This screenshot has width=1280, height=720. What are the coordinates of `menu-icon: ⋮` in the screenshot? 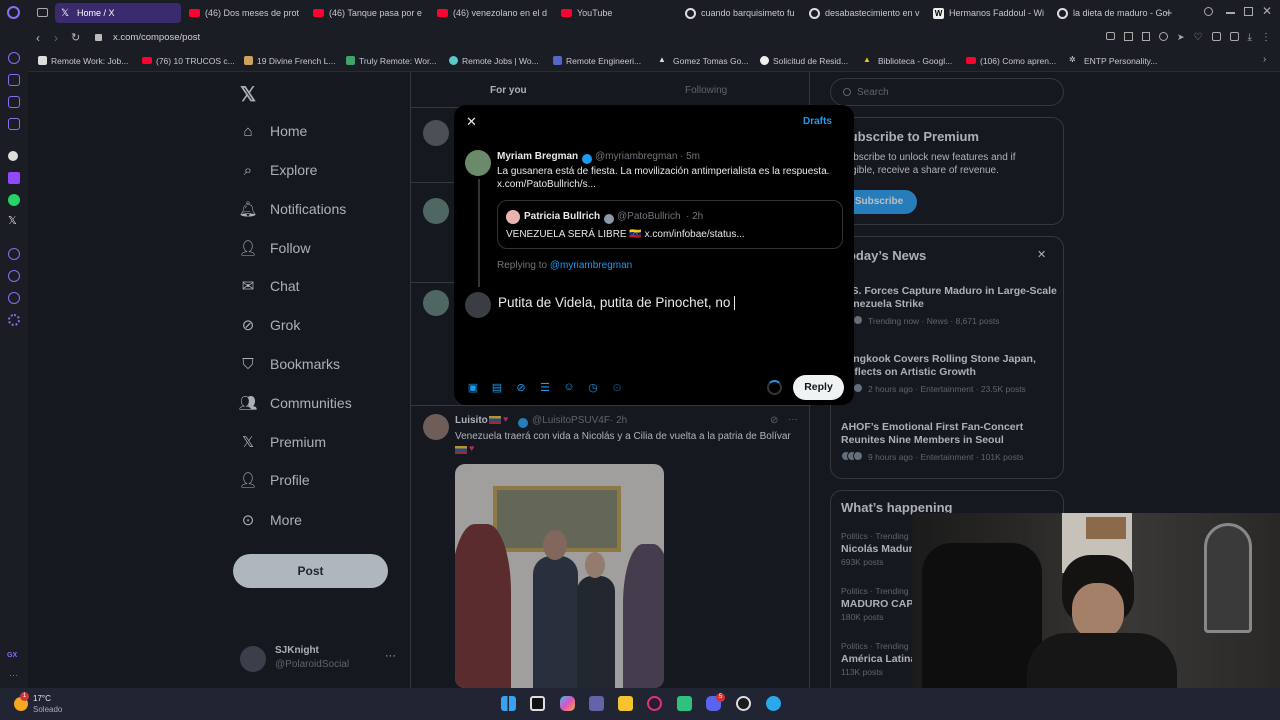 It's located at (1266, 37).